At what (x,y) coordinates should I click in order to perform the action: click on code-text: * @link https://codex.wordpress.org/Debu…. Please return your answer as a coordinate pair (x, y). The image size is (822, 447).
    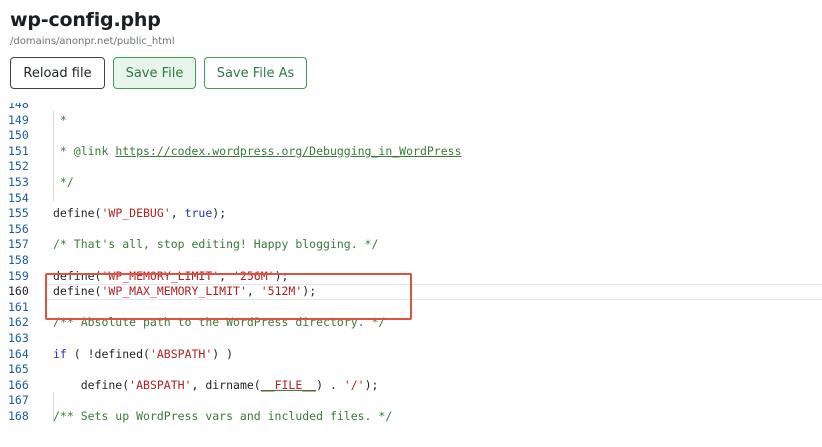
    Looking at the image, I should click on (257, 152).